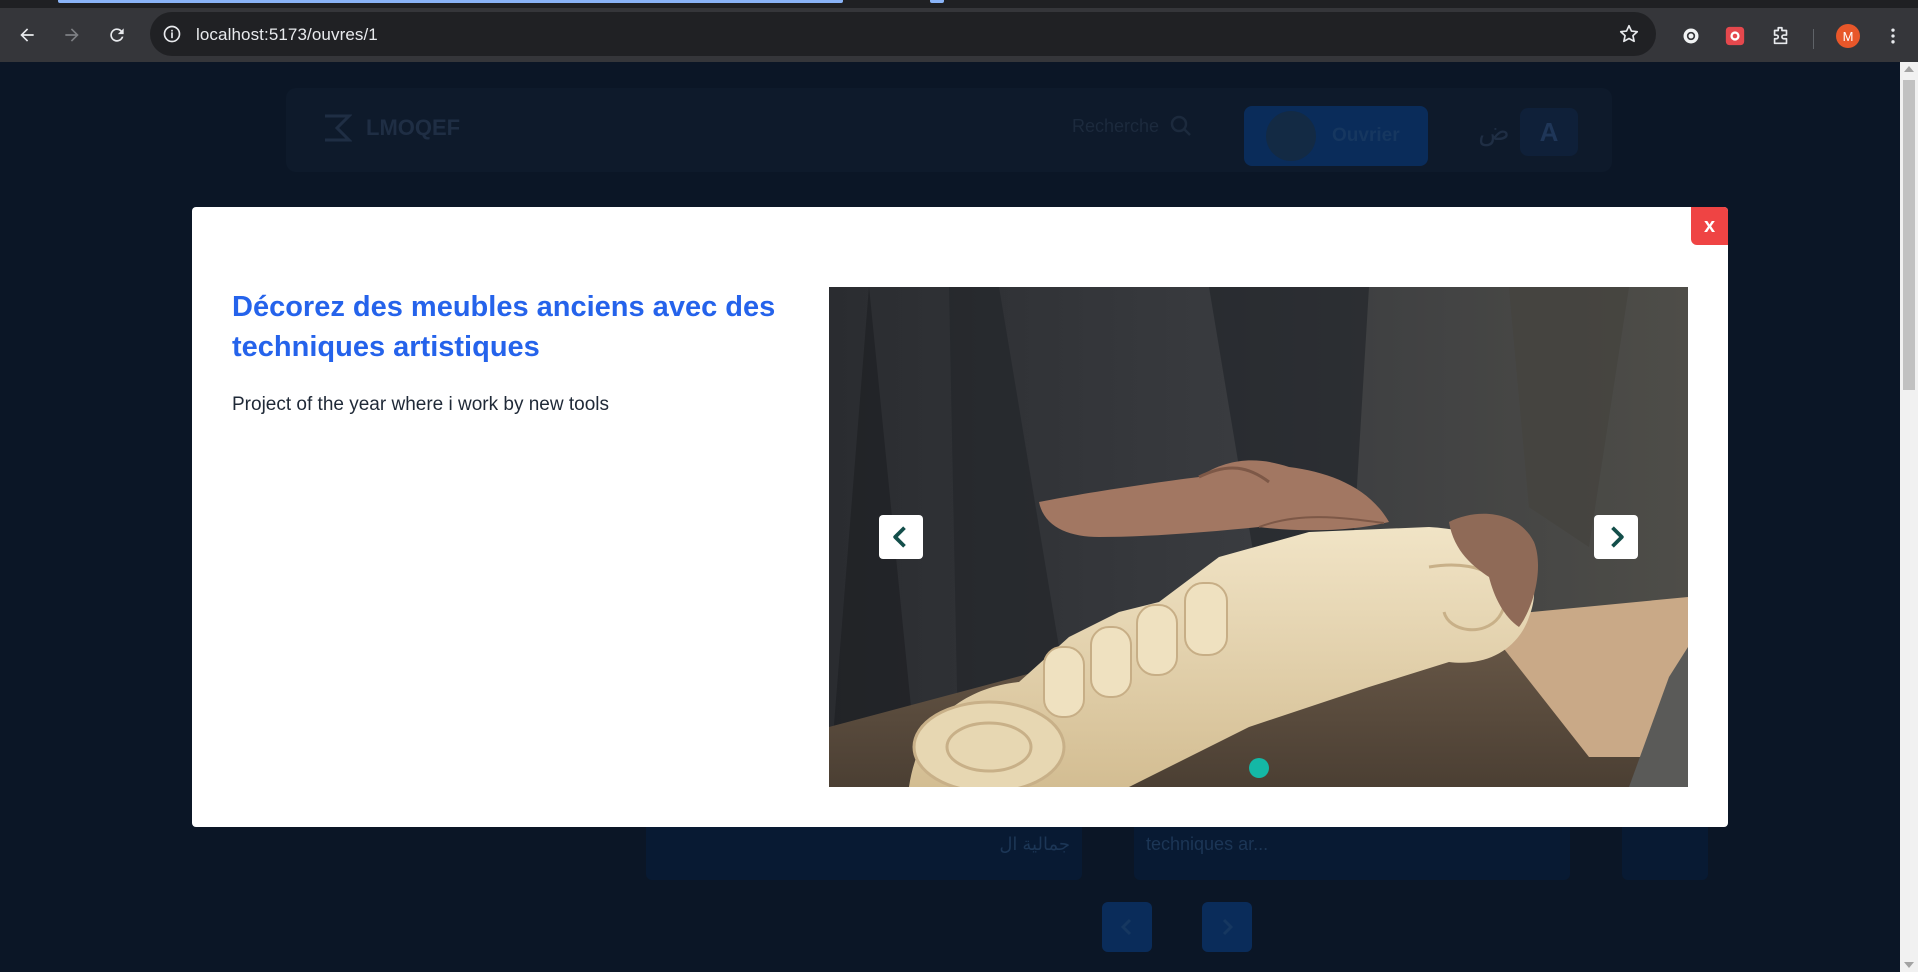 This screenshot has height=972, width=1918. I want to click on extensions-puzzle-icon, so click(1781, 36).